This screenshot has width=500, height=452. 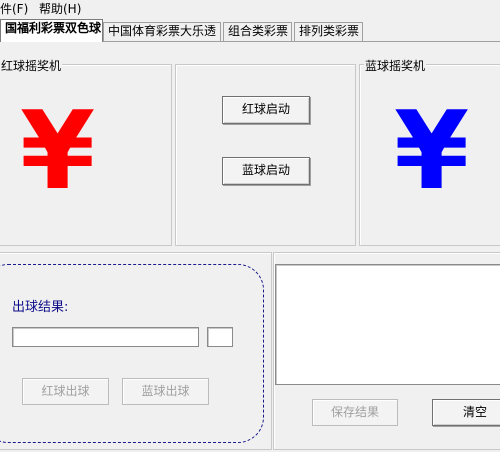 I want to click on red-yen-icon: ¥, so click(x=58, y=151).